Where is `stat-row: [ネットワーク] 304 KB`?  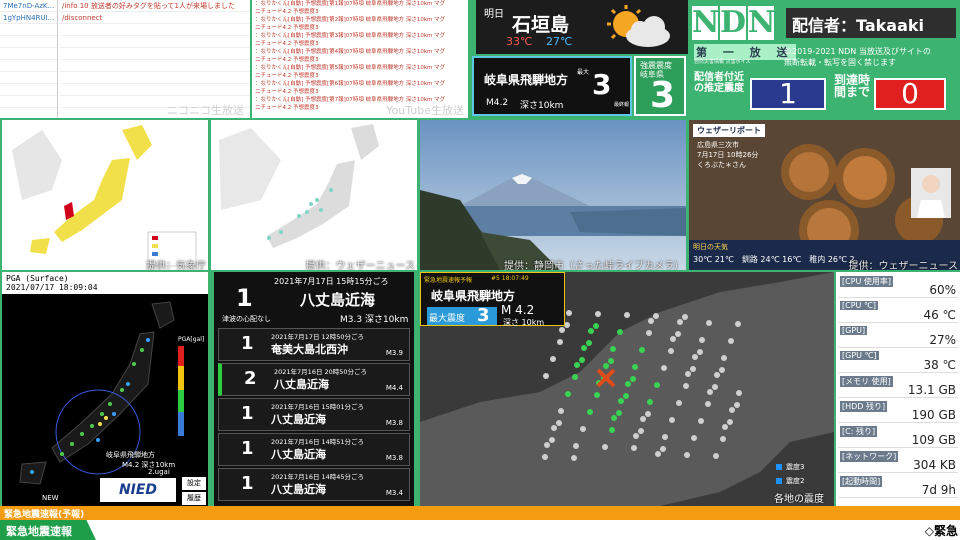 stat-row: [ネットワーク] 304 KB is located at coordinates (898, 461).